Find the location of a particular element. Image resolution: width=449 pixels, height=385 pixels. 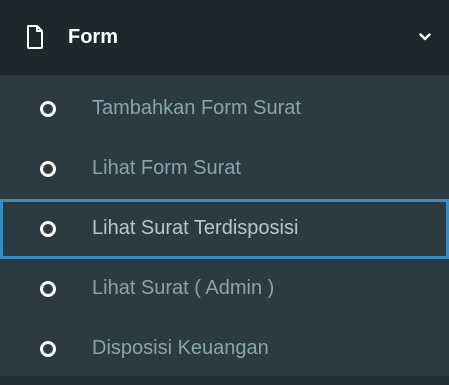

menu-bottom-edge is located at coordinates (224, 380).